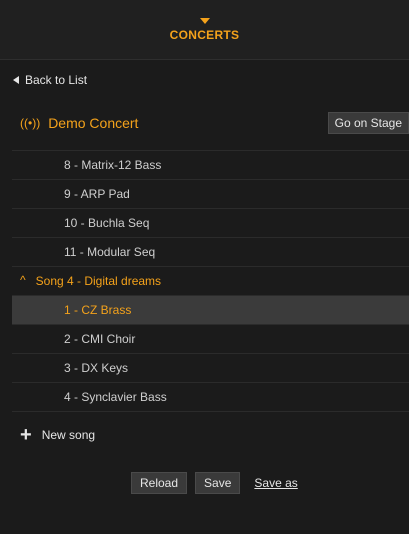 This screenshot has height=534, width=409. I want to click on plus-icon: +, so click(26, 435).